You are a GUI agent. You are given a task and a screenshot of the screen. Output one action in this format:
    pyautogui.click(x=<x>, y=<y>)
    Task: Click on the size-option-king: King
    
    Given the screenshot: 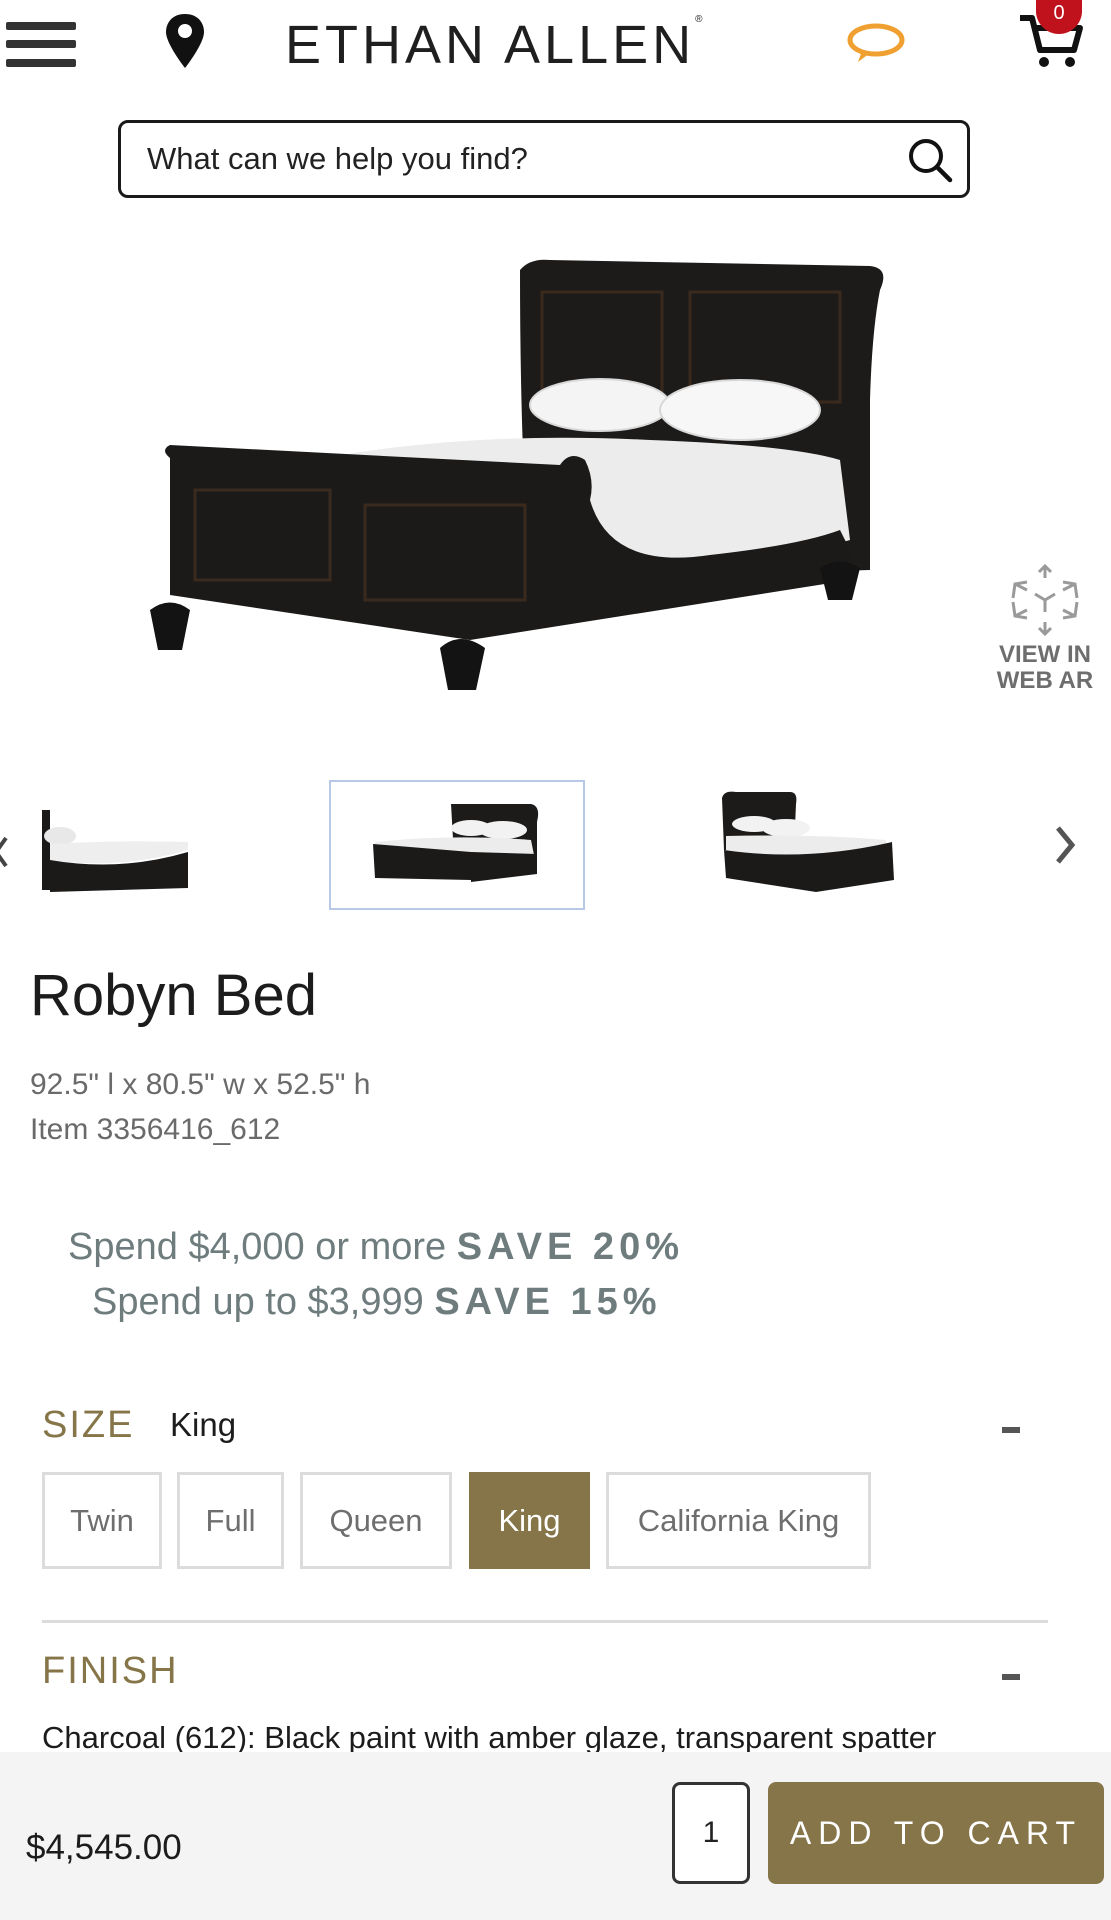 What is the action you would take?
    pyautogui.click(x=529, y=1520)
    